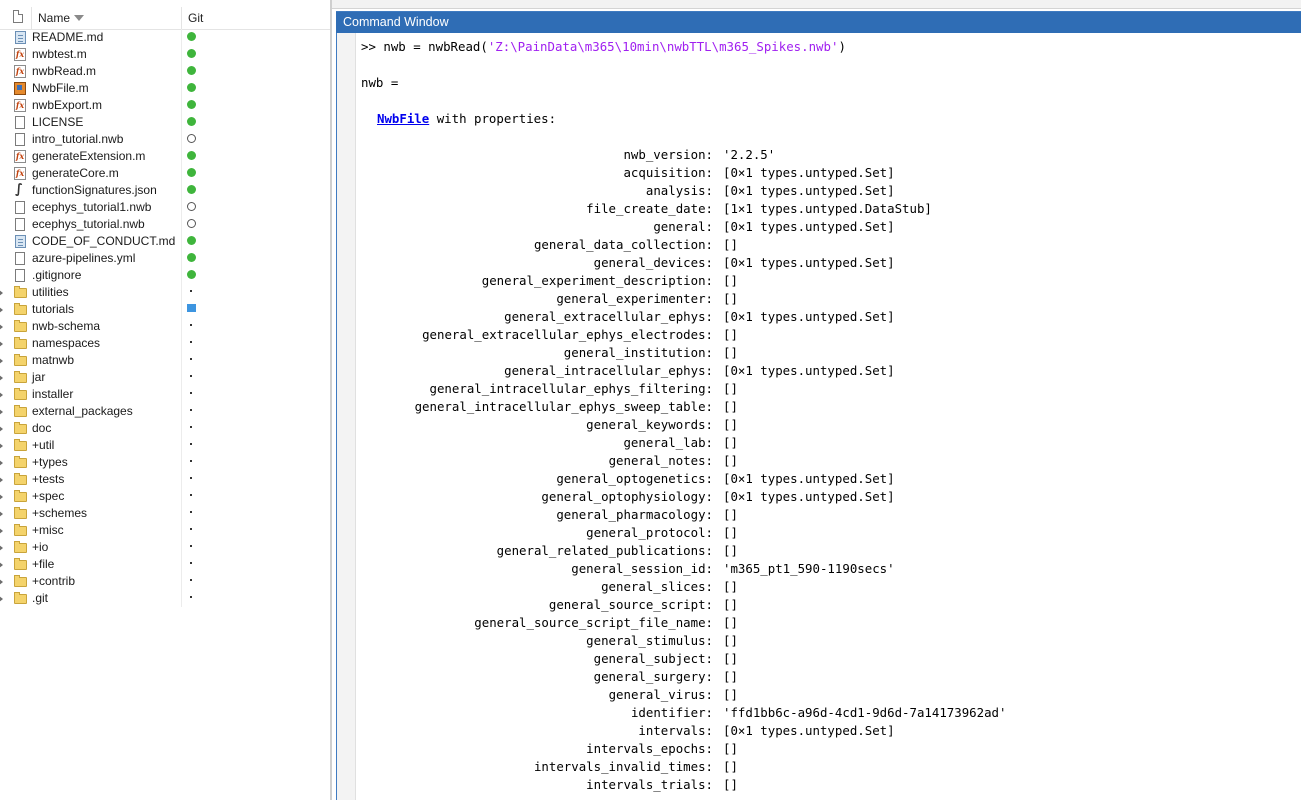 This screenshot has height=800, width=1301. Describe the element at coordinates (638, 352) in the screenshot. I see `property-name: general_institution:` at that location.